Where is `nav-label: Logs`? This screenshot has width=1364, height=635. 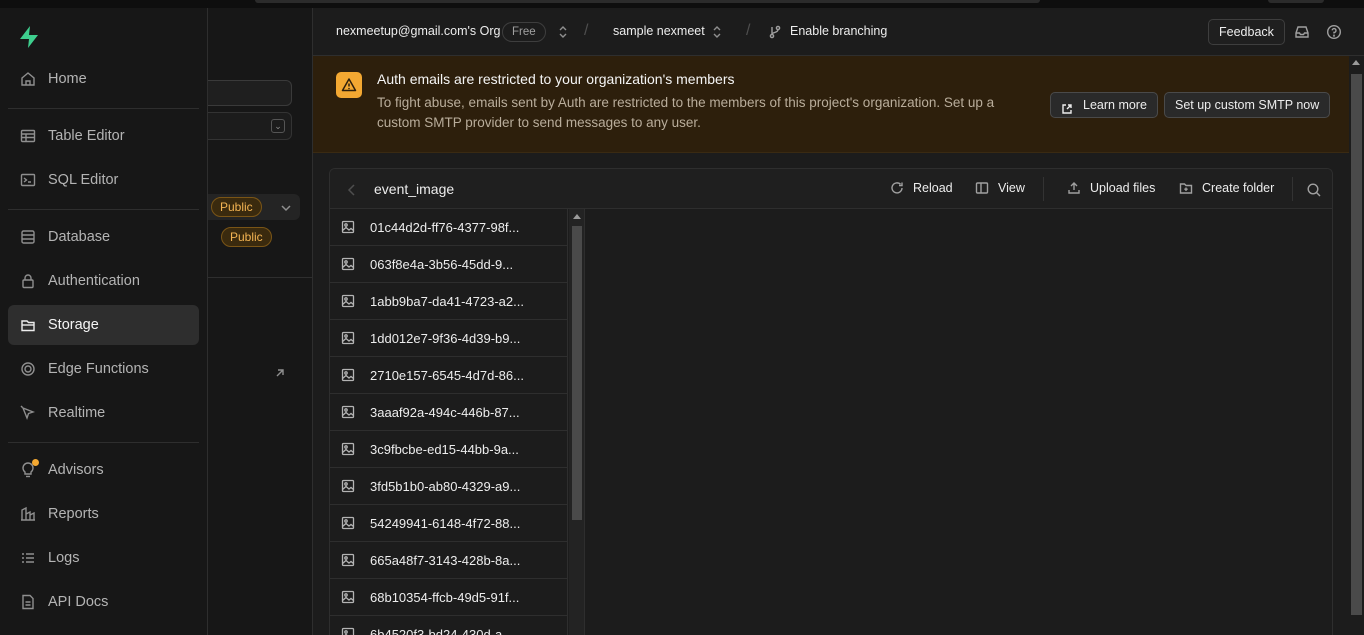 nav-label: Logs is located at coordinates (64, 558).